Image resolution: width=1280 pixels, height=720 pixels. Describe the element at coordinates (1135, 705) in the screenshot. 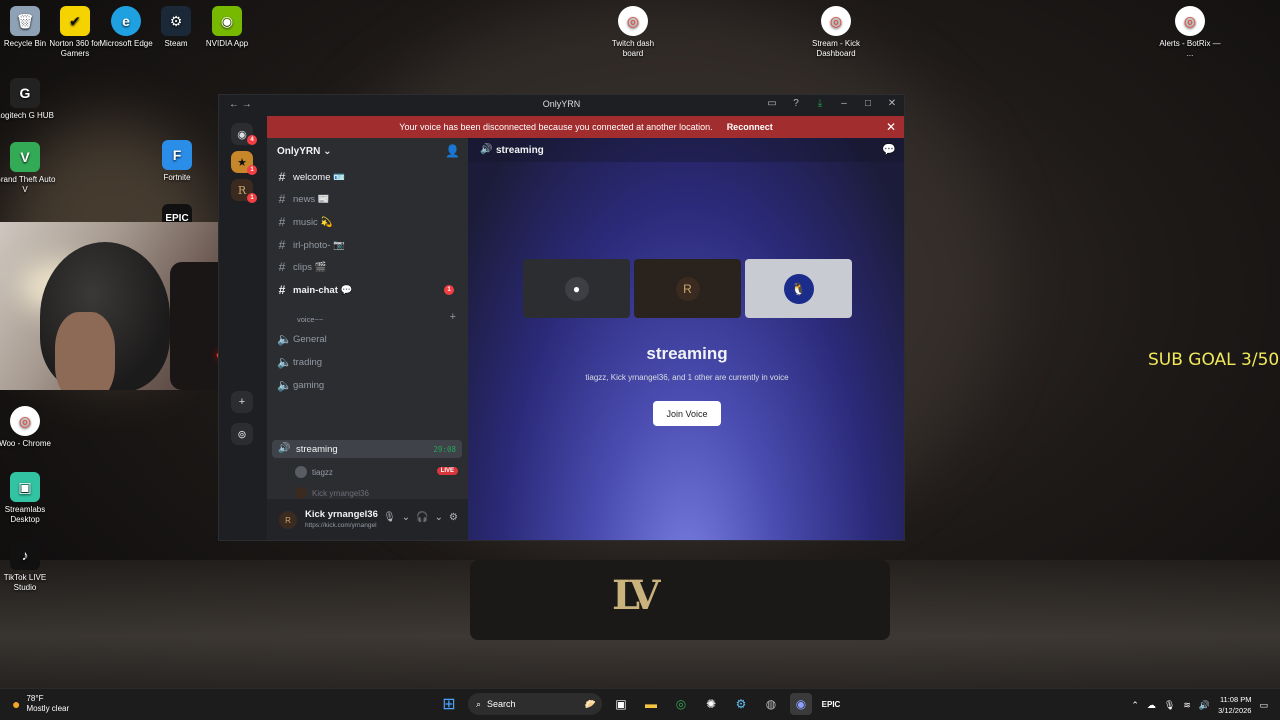

I see `chevron-up-icon: ⌃` at that location.